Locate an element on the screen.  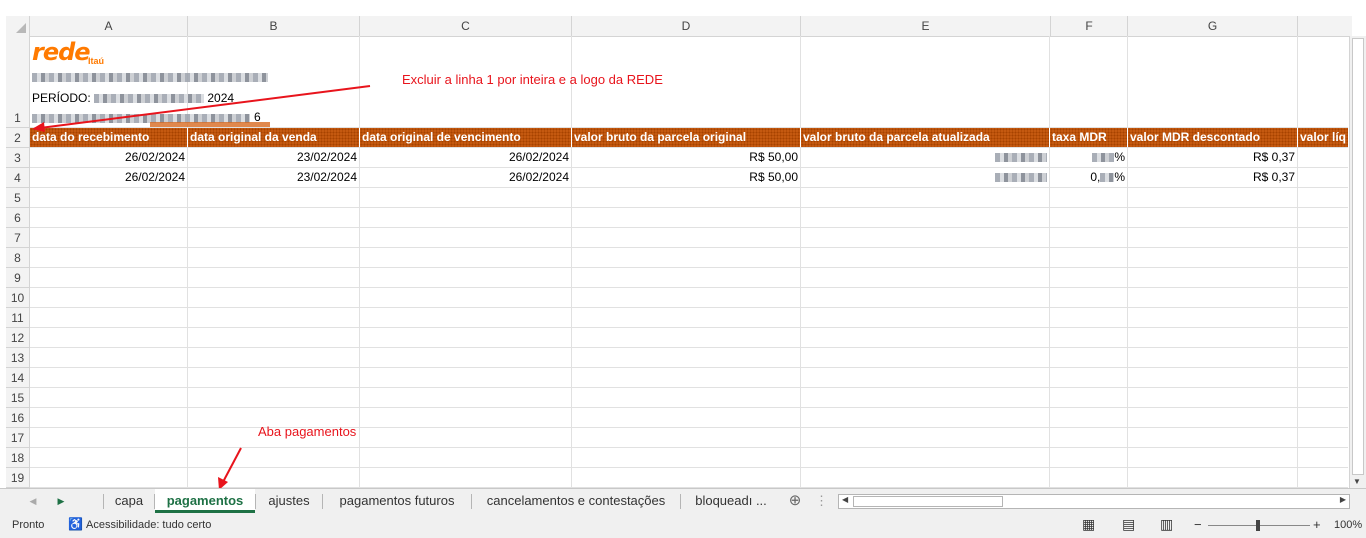
tab-ajustes: ajustes is located at coordinates (289, 501).